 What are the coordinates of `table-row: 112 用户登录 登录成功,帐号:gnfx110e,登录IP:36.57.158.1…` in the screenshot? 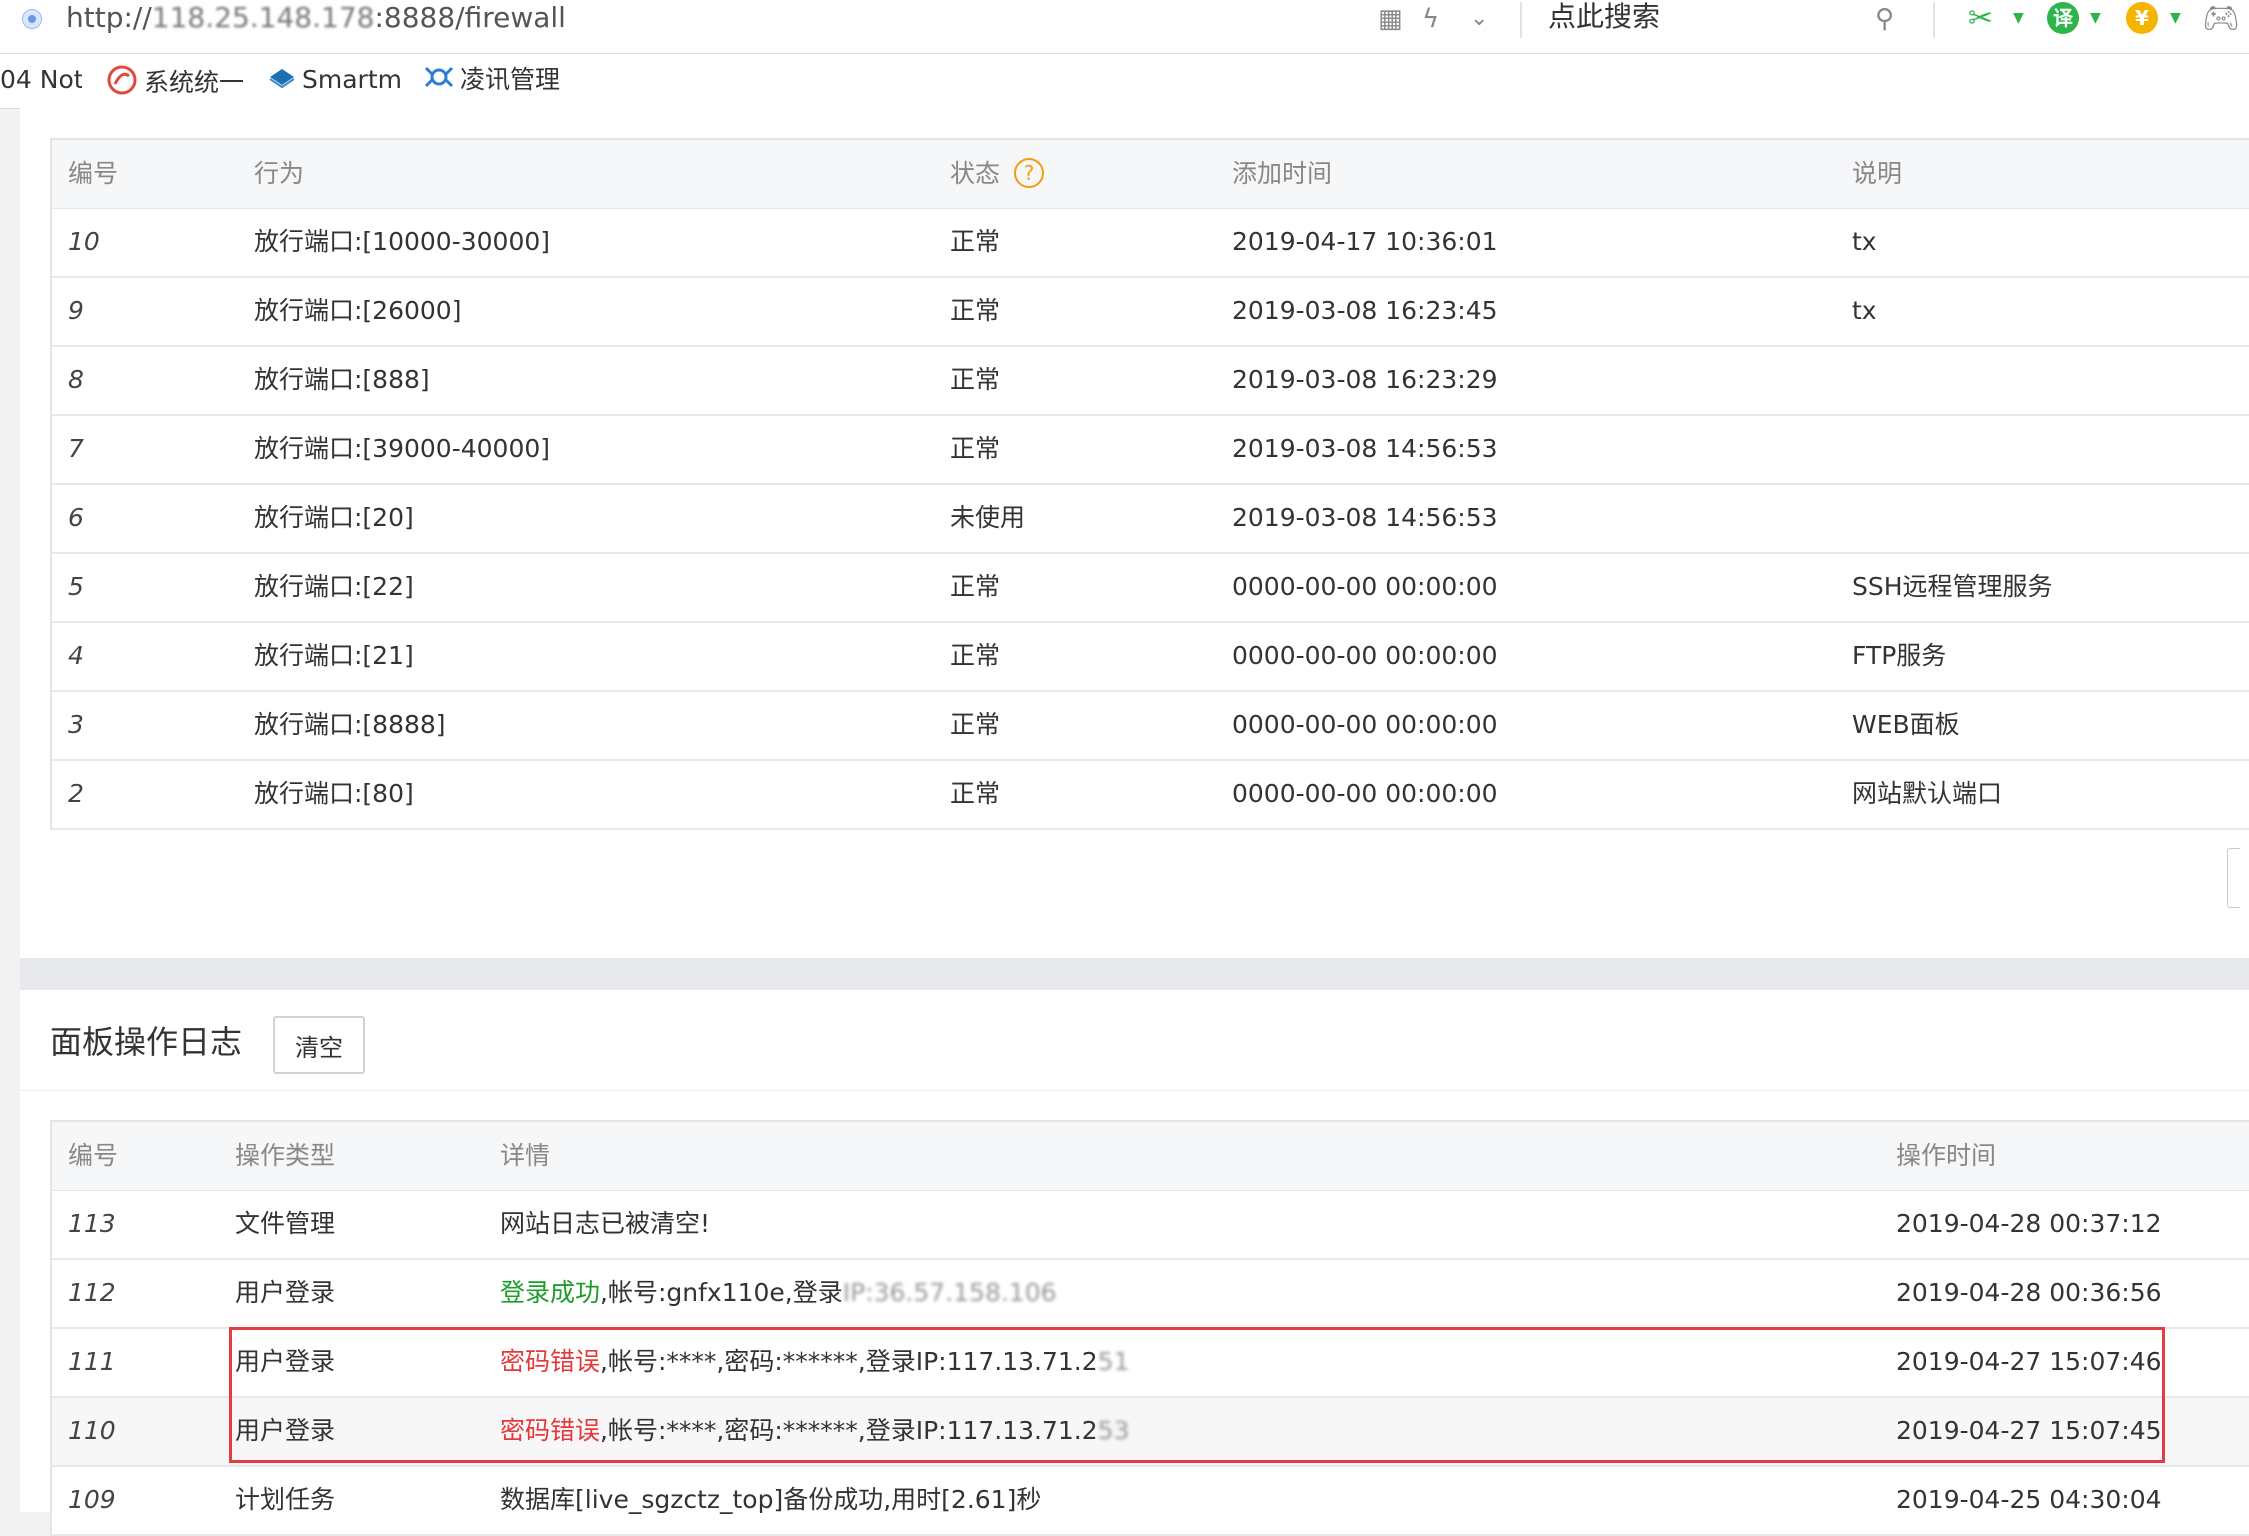 It's located at (1150, 1294).